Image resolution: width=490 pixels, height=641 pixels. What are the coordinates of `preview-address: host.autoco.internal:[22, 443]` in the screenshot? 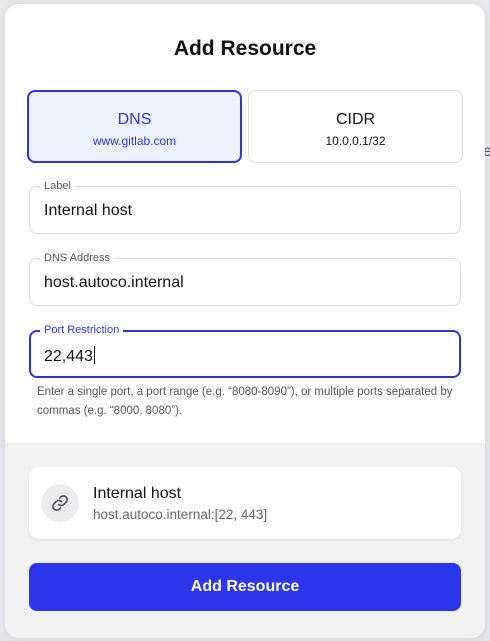 It's located at (180, 514).